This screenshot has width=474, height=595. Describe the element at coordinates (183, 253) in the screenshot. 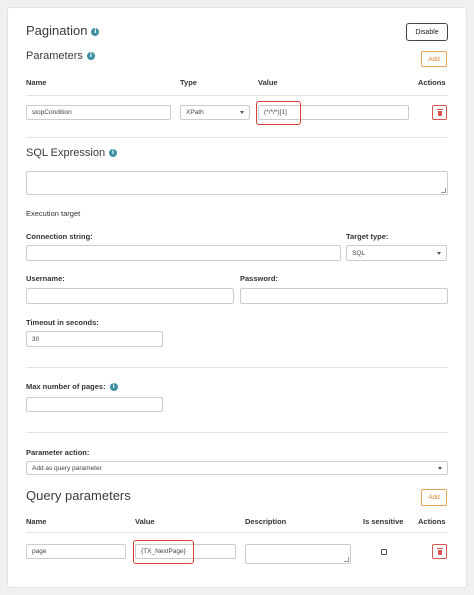

I see `connection-string-input` at that location.